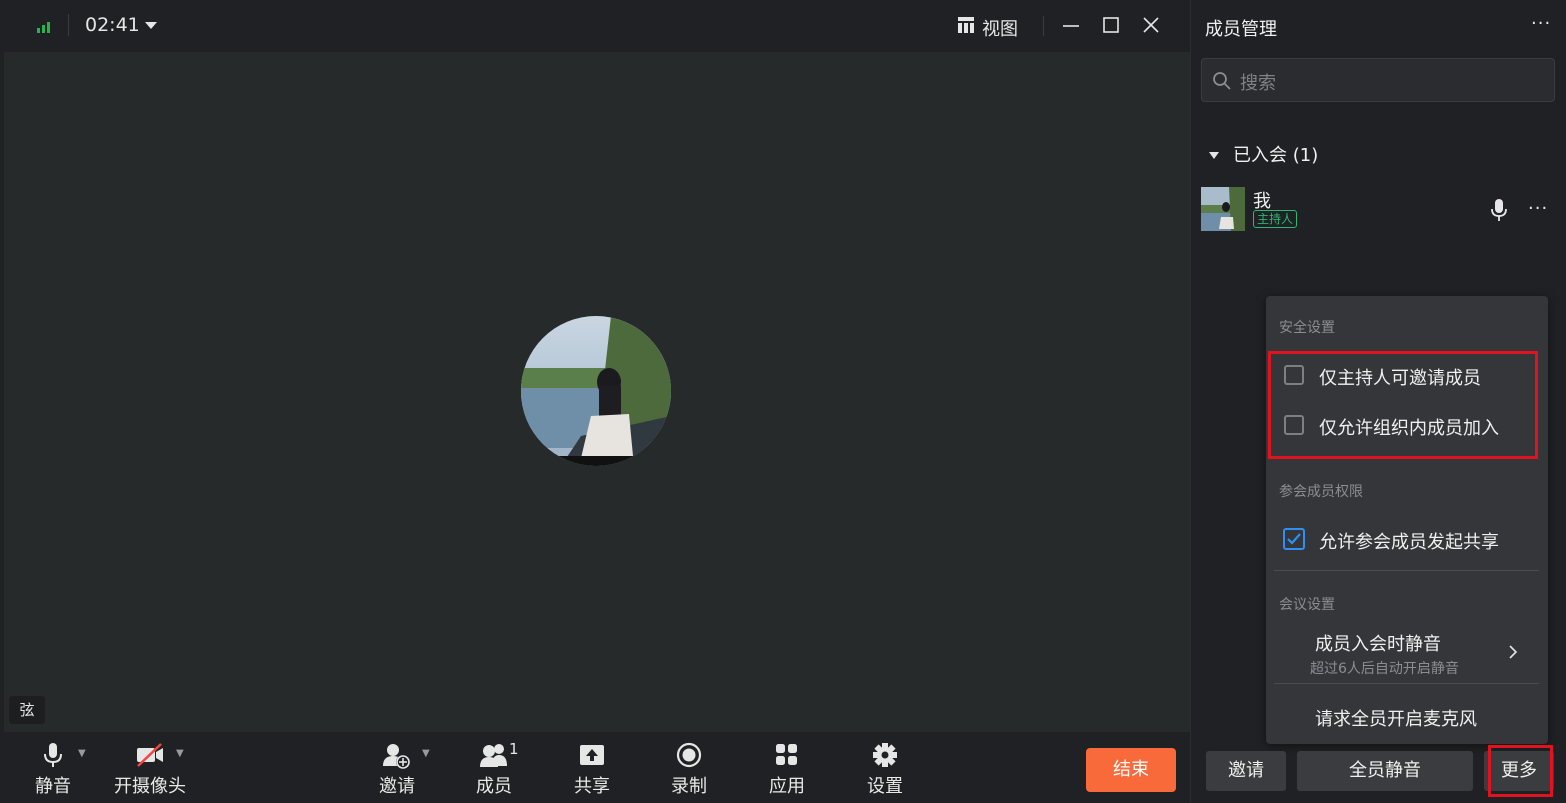 The width and height of the screenshot is (1566, 803). I want to click on mute-on-join-sublabel: 超过6人后自动开启静音, so click(1384, 669).